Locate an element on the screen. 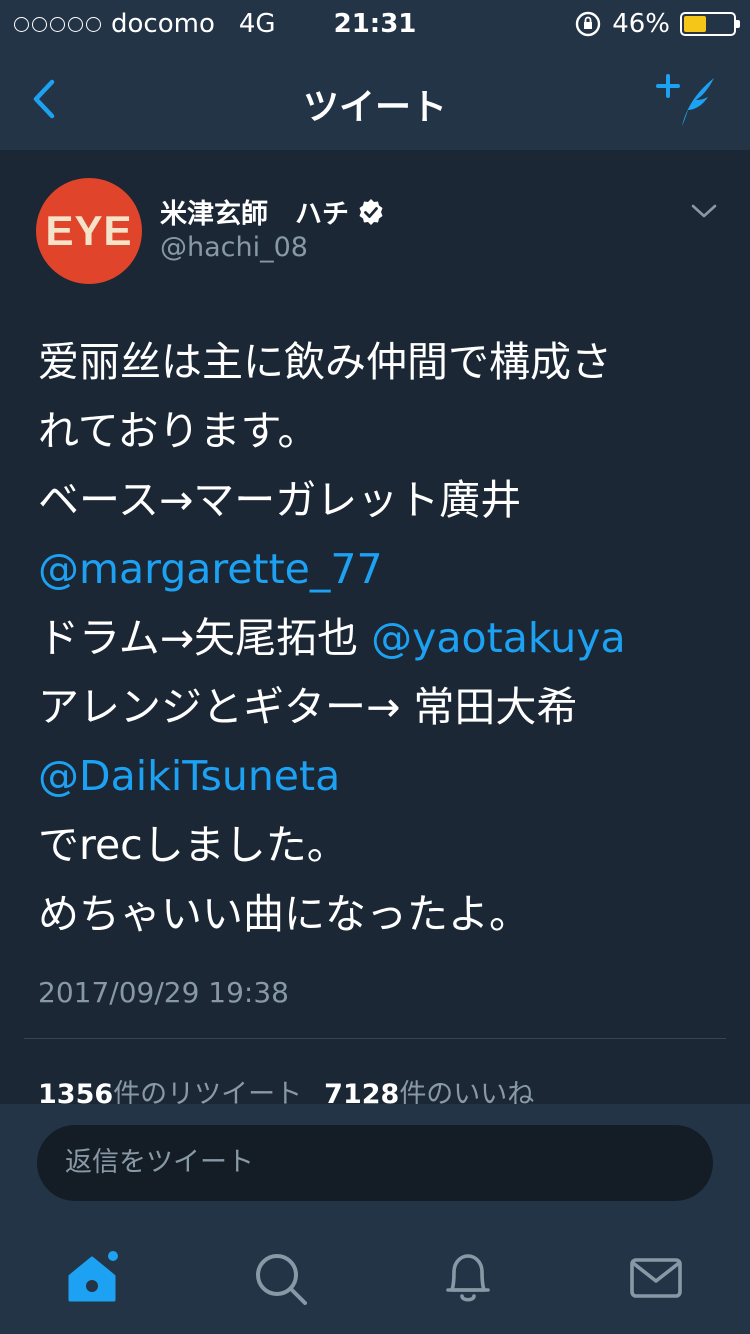  display-name-text: 米津玄師 ハチ is located at coordinates (254, 214).